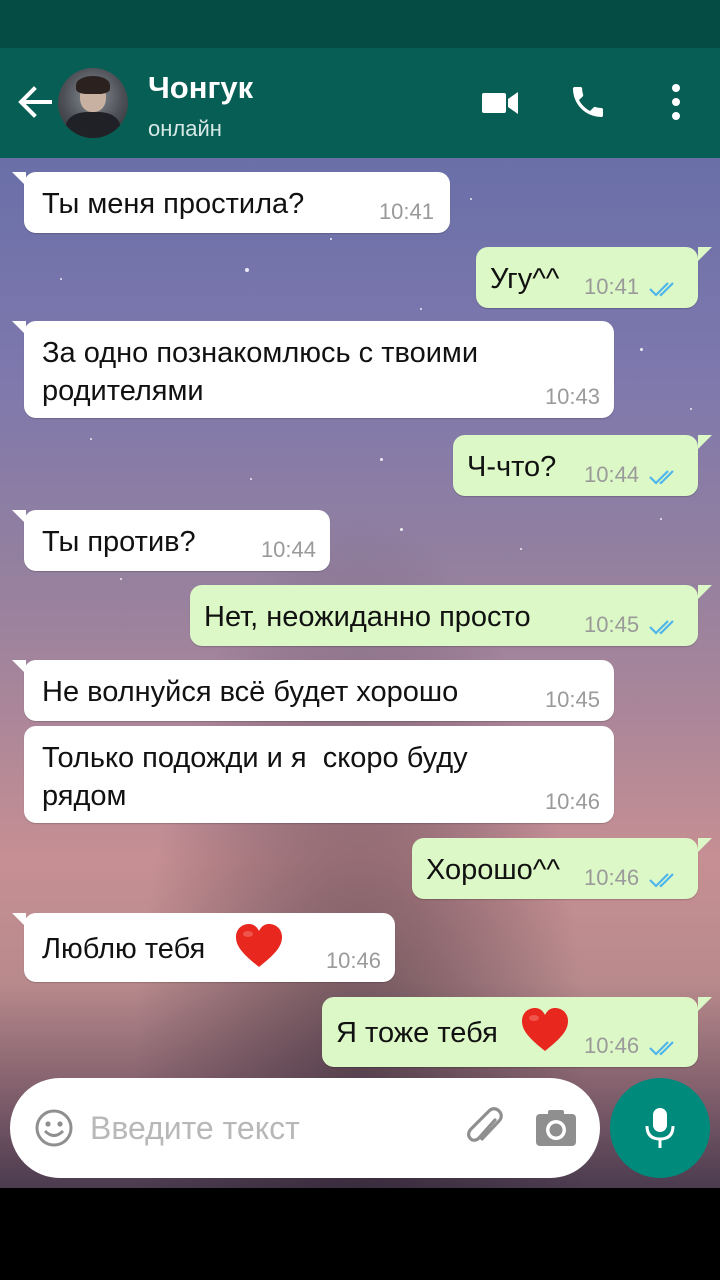  Describe the element at coordinates (260, 372) in the screenshot. I see `message-text: За одно познакомлюсь с твоими родителями` at that location.